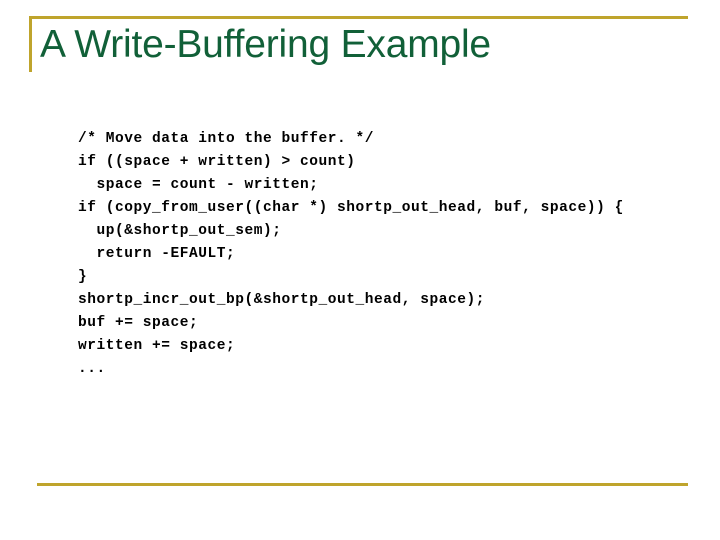 This screenshot has height=540, width=720. Describe the element at coordinates (138, 323) in the screenshot. I see `code-line: buf += space;` at that location.